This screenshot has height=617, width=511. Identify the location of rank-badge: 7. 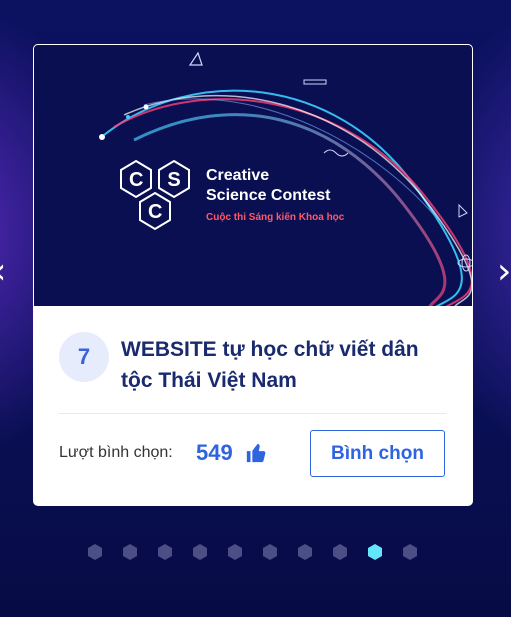
(84, 357).